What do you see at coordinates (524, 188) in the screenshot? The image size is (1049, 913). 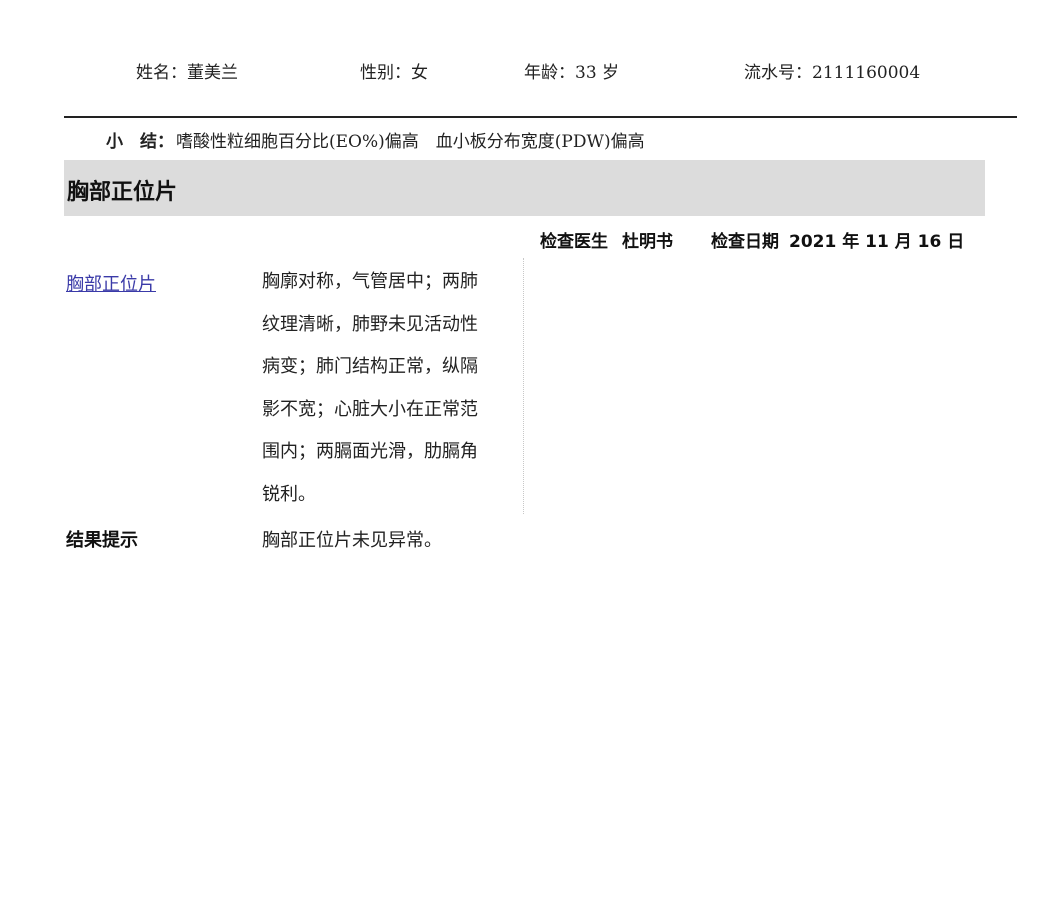 I see `section-header-band: 胸部正位片` at bounding box center [524, 188].